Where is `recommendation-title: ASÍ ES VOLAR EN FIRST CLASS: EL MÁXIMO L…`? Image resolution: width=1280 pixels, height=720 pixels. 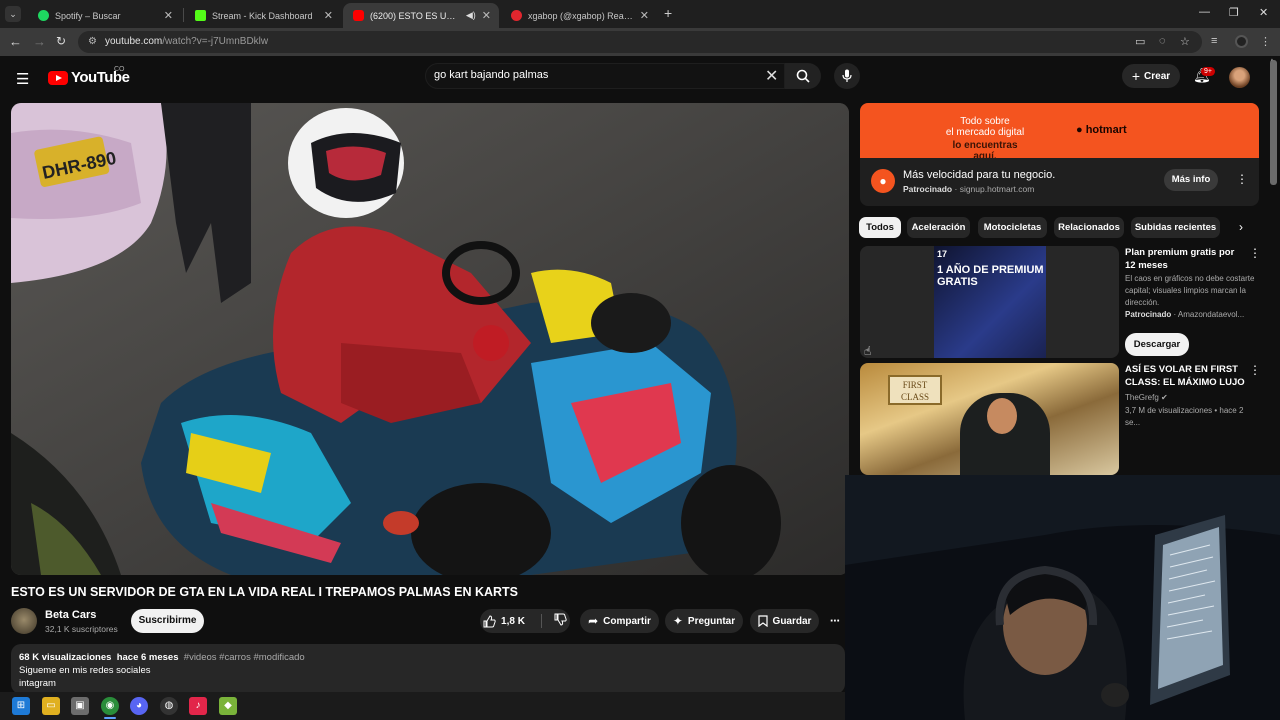 recommendation-title: ASÍ ES VOLAR EN FIRST CLASS: EL MÁXIMO L… is located at coordinates (1186, 376).